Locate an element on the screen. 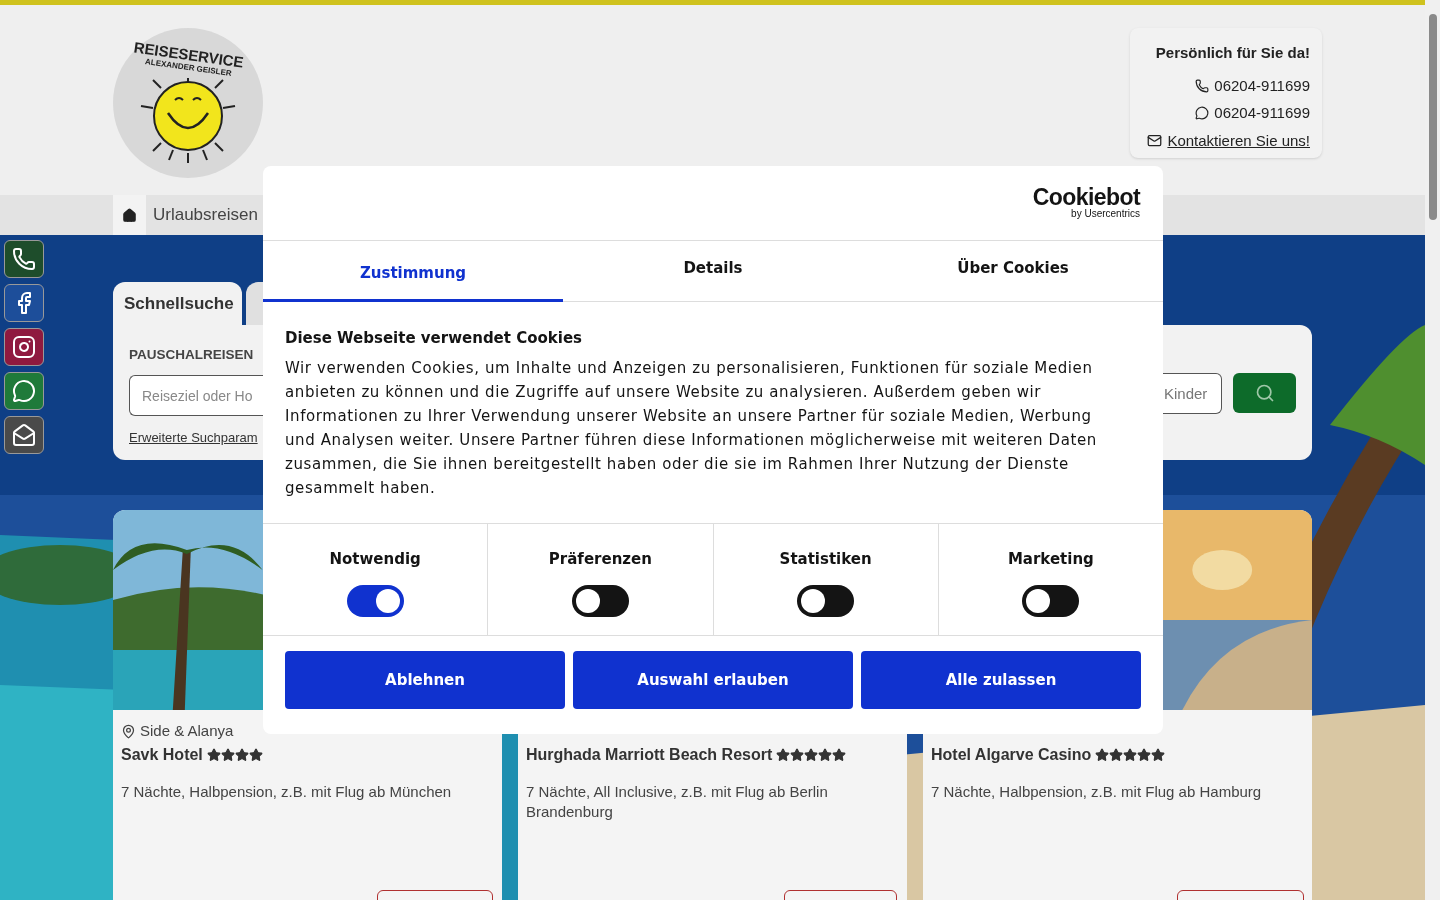  brand-byline: by Usercentrics is located at coordinates (1105, 214).